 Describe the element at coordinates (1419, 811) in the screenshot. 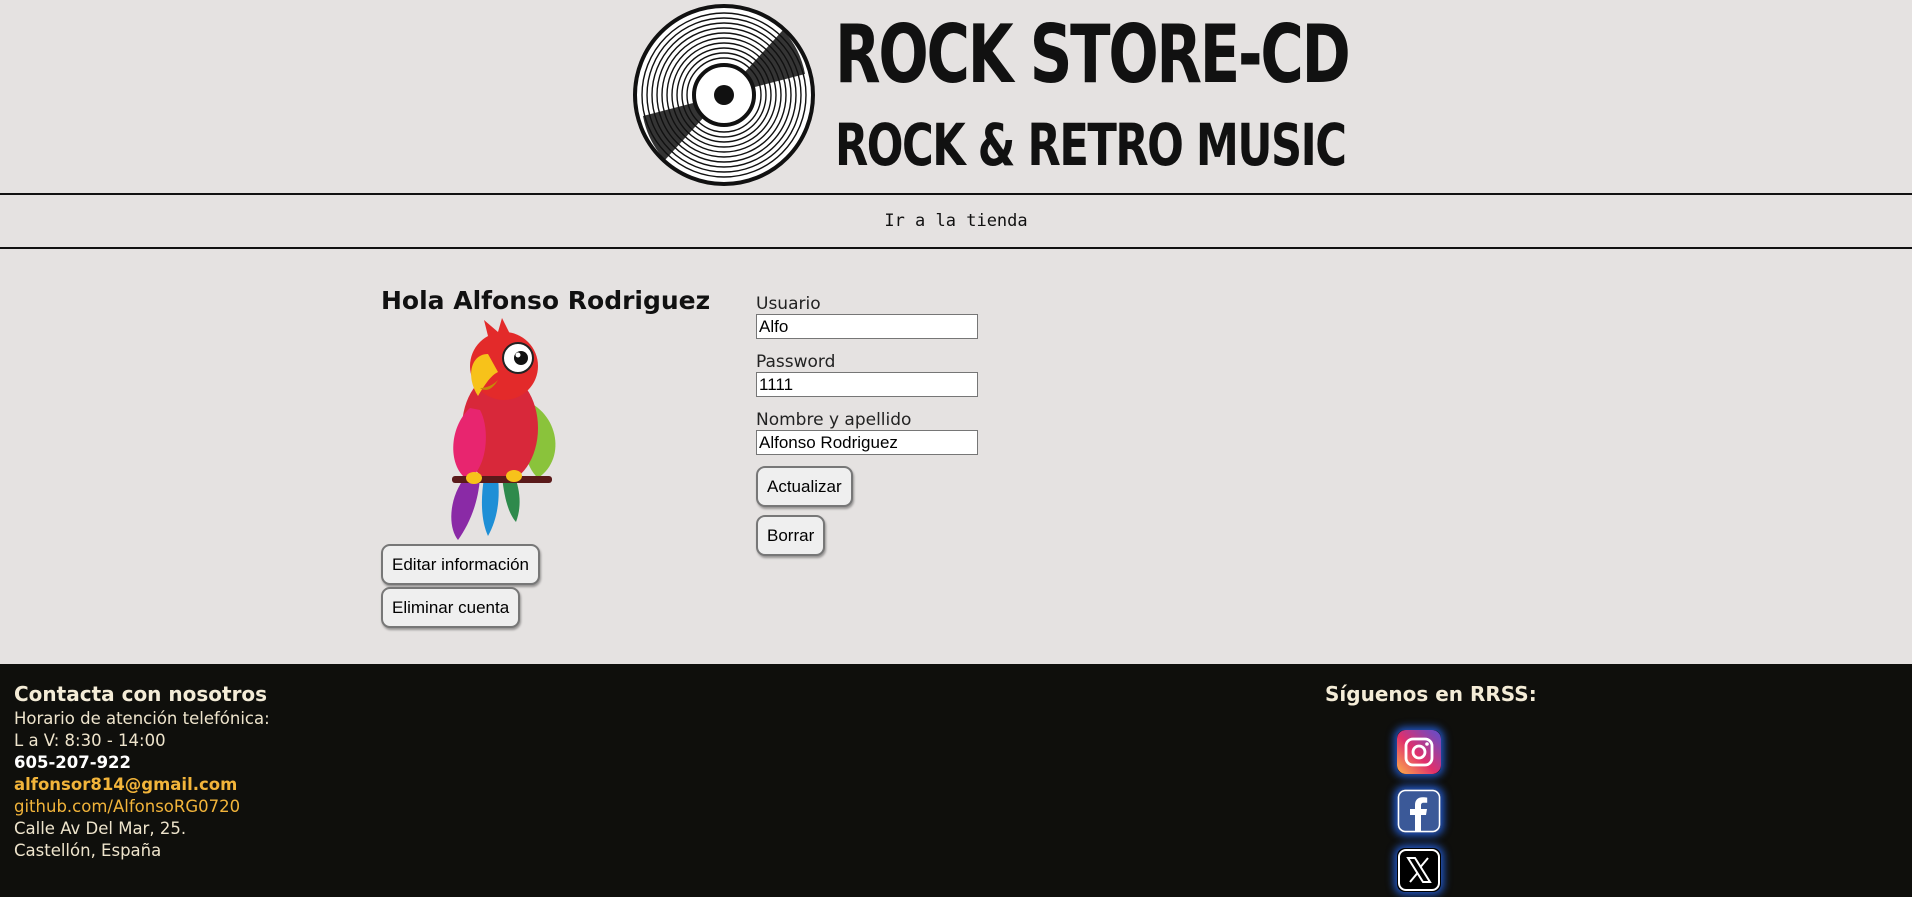

I see `facebook-icon` at that location.